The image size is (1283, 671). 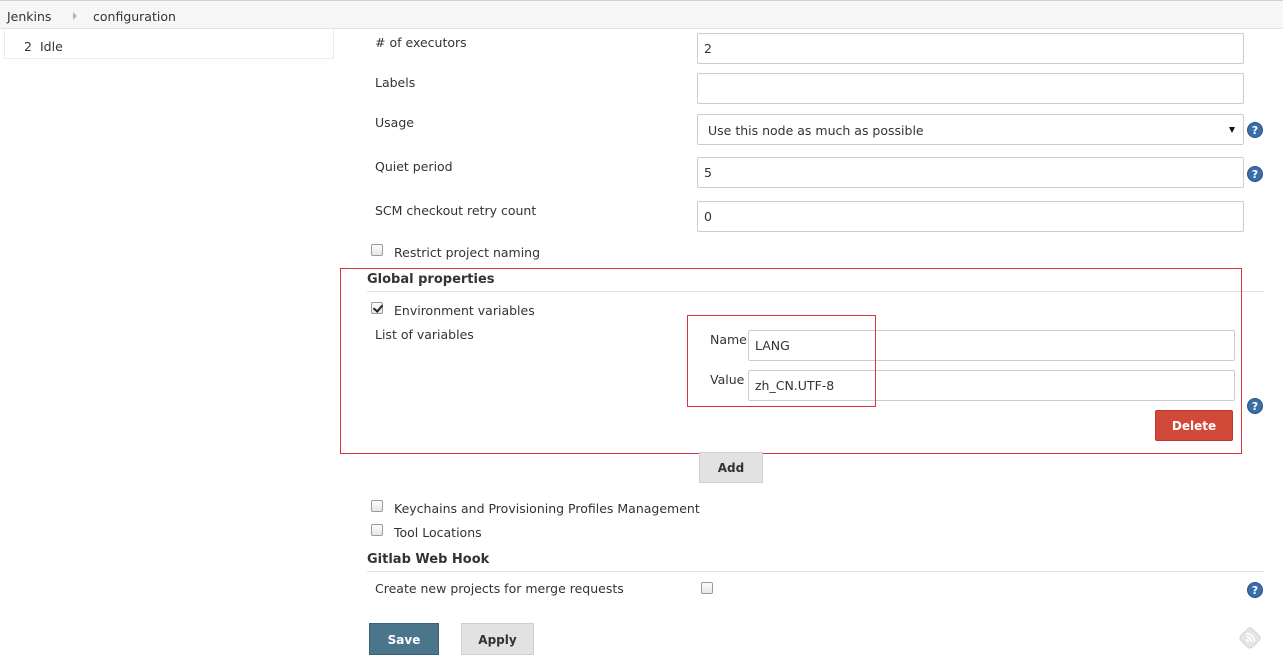 What do you see at coordinates (1250, 638) in the screenshot?
I see `feed-icon` at bounding box center [1250, 638].